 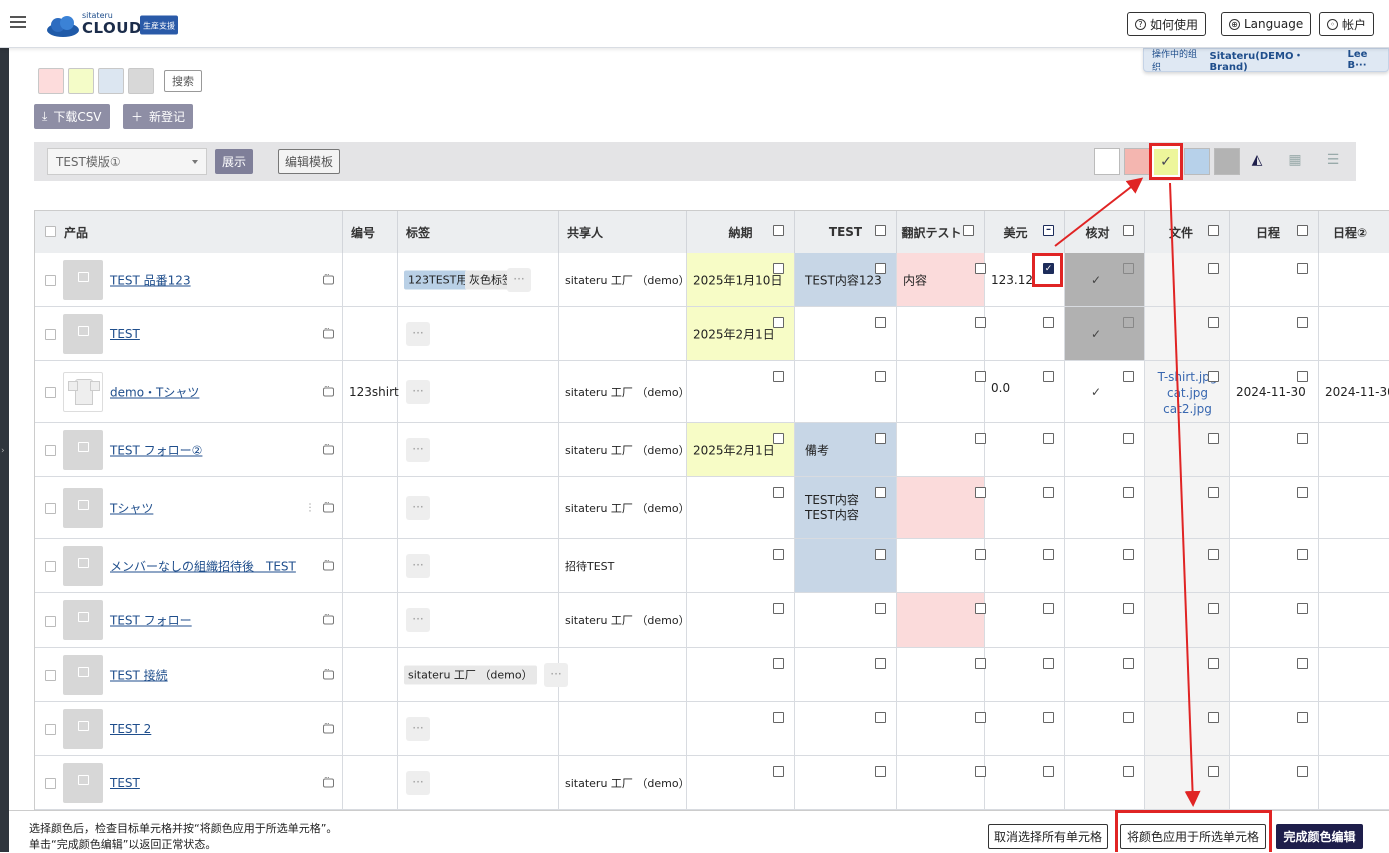 What do you see at coordinates (1197, 161) in the screenshot?
I see `palette-blue` at bounding box center [1197, 161].